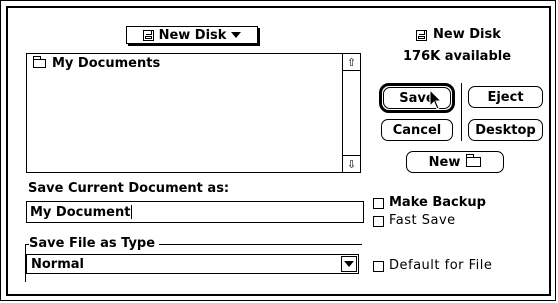  Describe the element at coordinates (378, 203) in the screenshot. I see `make-backup-checkbox` at that location.